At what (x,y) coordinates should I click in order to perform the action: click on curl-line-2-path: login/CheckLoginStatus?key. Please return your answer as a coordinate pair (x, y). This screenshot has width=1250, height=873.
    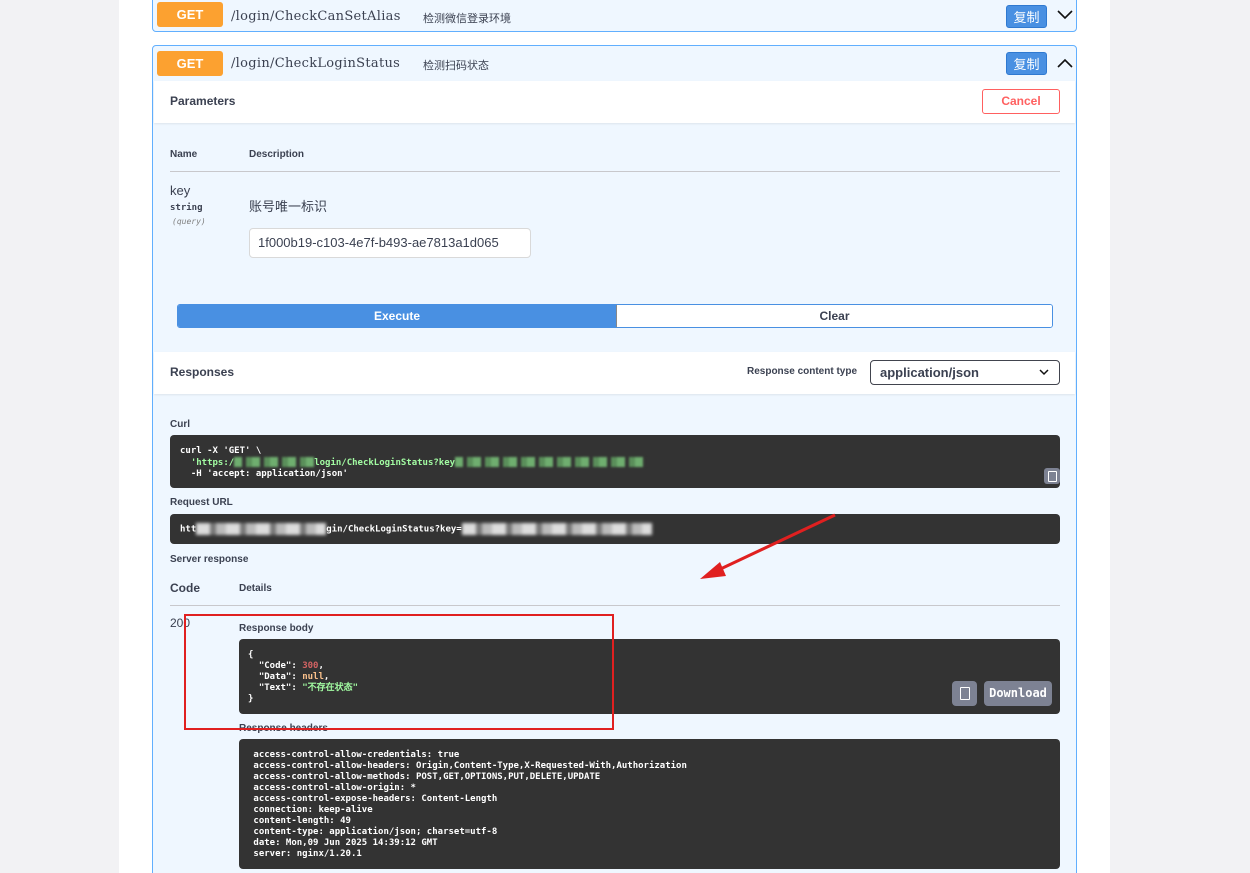
    Looking at the image, I should click on (385, 462).